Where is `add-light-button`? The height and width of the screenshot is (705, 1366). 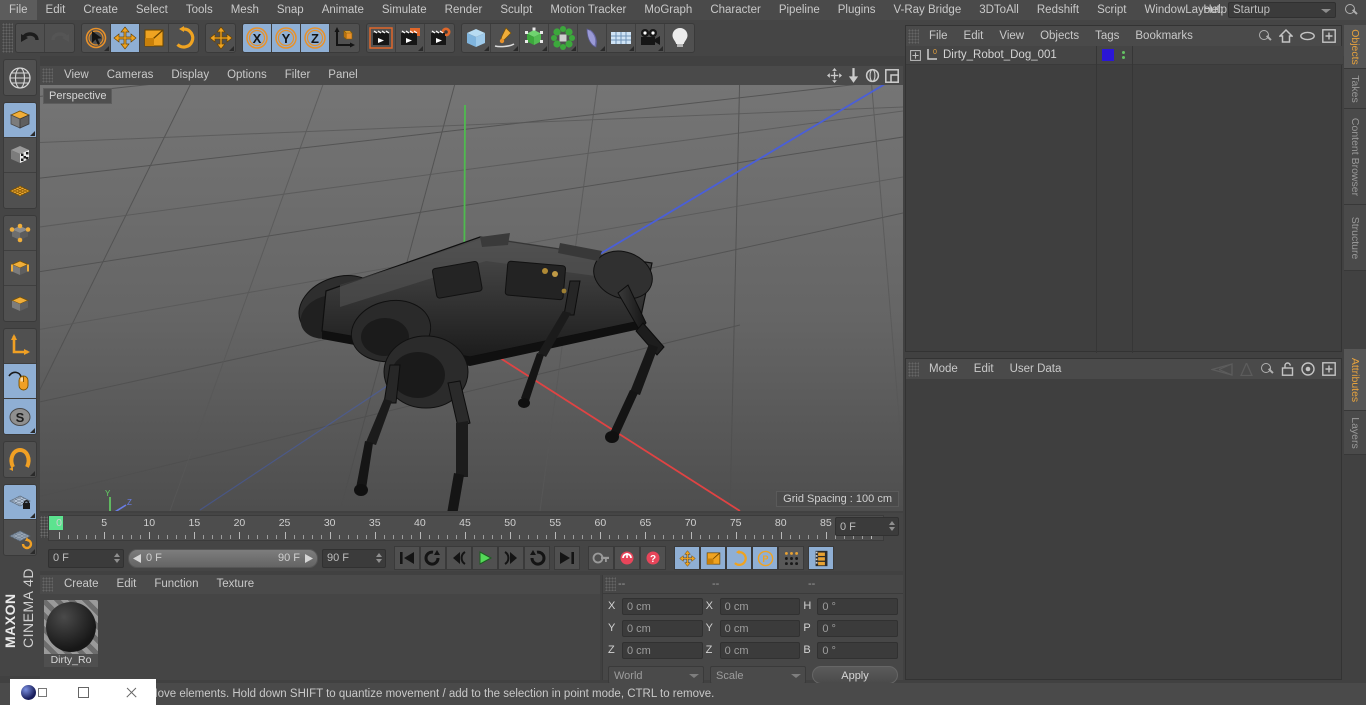
add-light-button is located at coordinates (679, 38).